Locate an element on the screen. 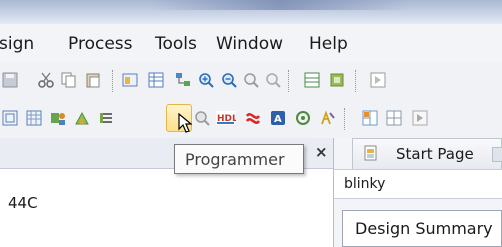 The height and width of the screenshot is (247, 502). summary-label: Design Summary is located at coordinates (424, 228).